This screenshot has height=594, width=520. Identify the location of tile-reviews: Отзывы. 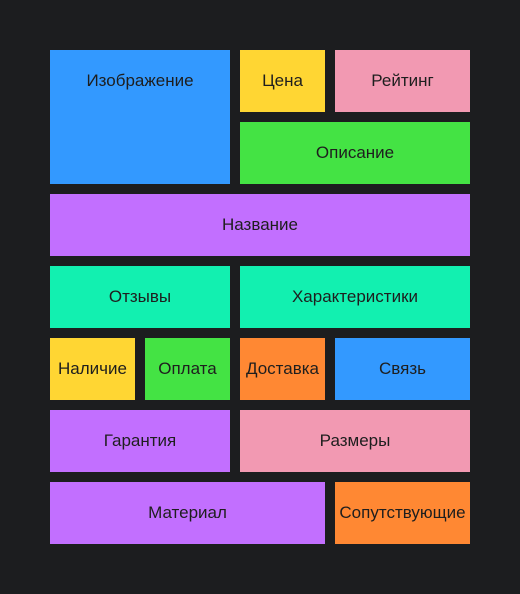
(140, 297).